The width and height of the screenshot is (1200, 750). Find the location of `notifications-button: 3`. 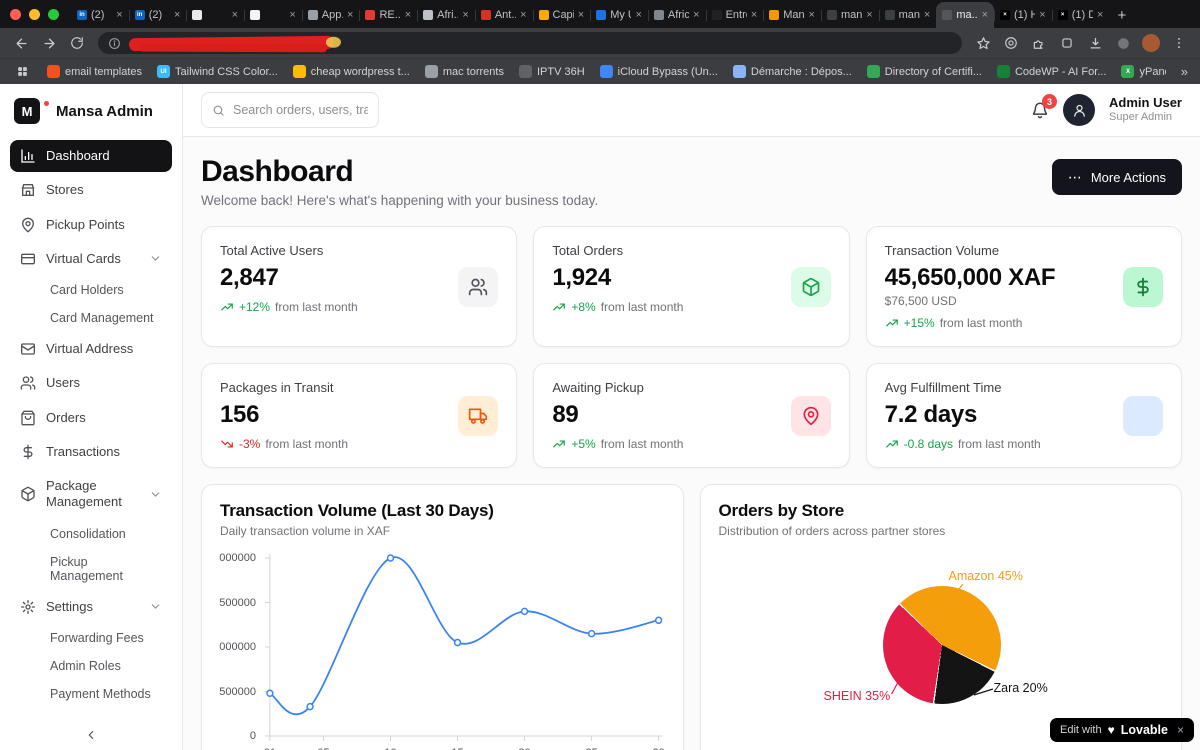

notifications-button: 3 is located at coordinates (1044, 106).